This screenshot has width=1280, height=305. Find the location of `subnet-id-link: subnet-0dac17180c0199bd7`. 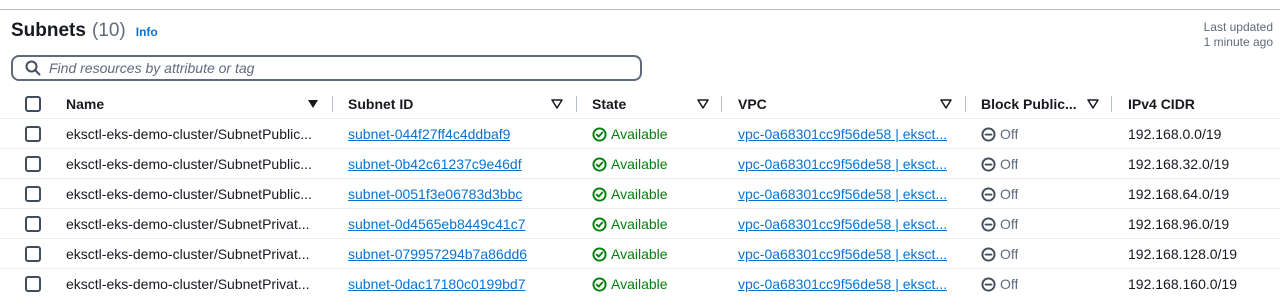

subnet-id-link: subnet-0dac17180c0199bd7 is located at coordinates (437, 284).